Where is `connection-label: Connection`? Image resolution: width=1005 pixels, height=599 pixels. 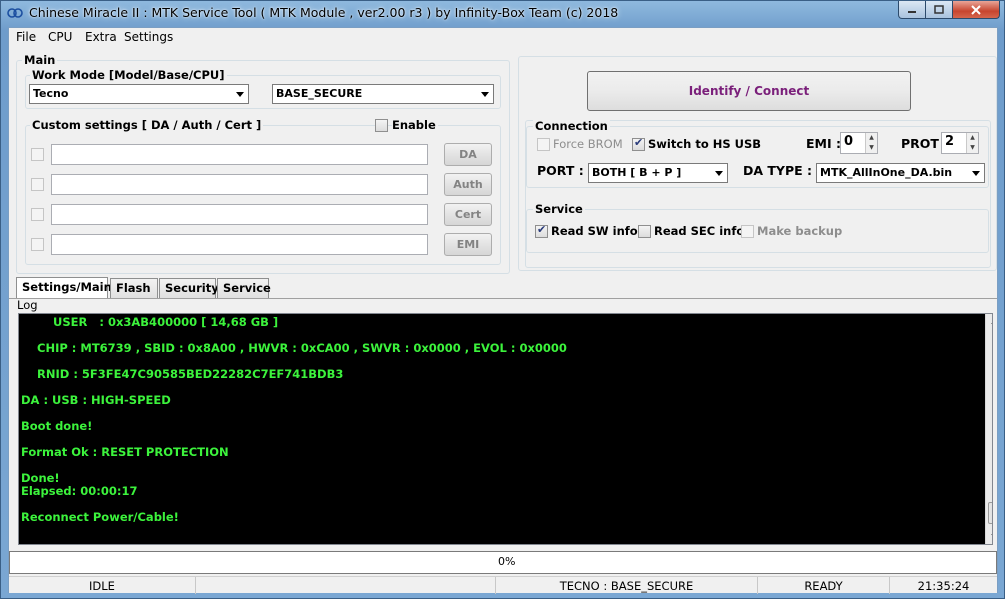
connection-label: Connection is located at coordinates (571, 126).